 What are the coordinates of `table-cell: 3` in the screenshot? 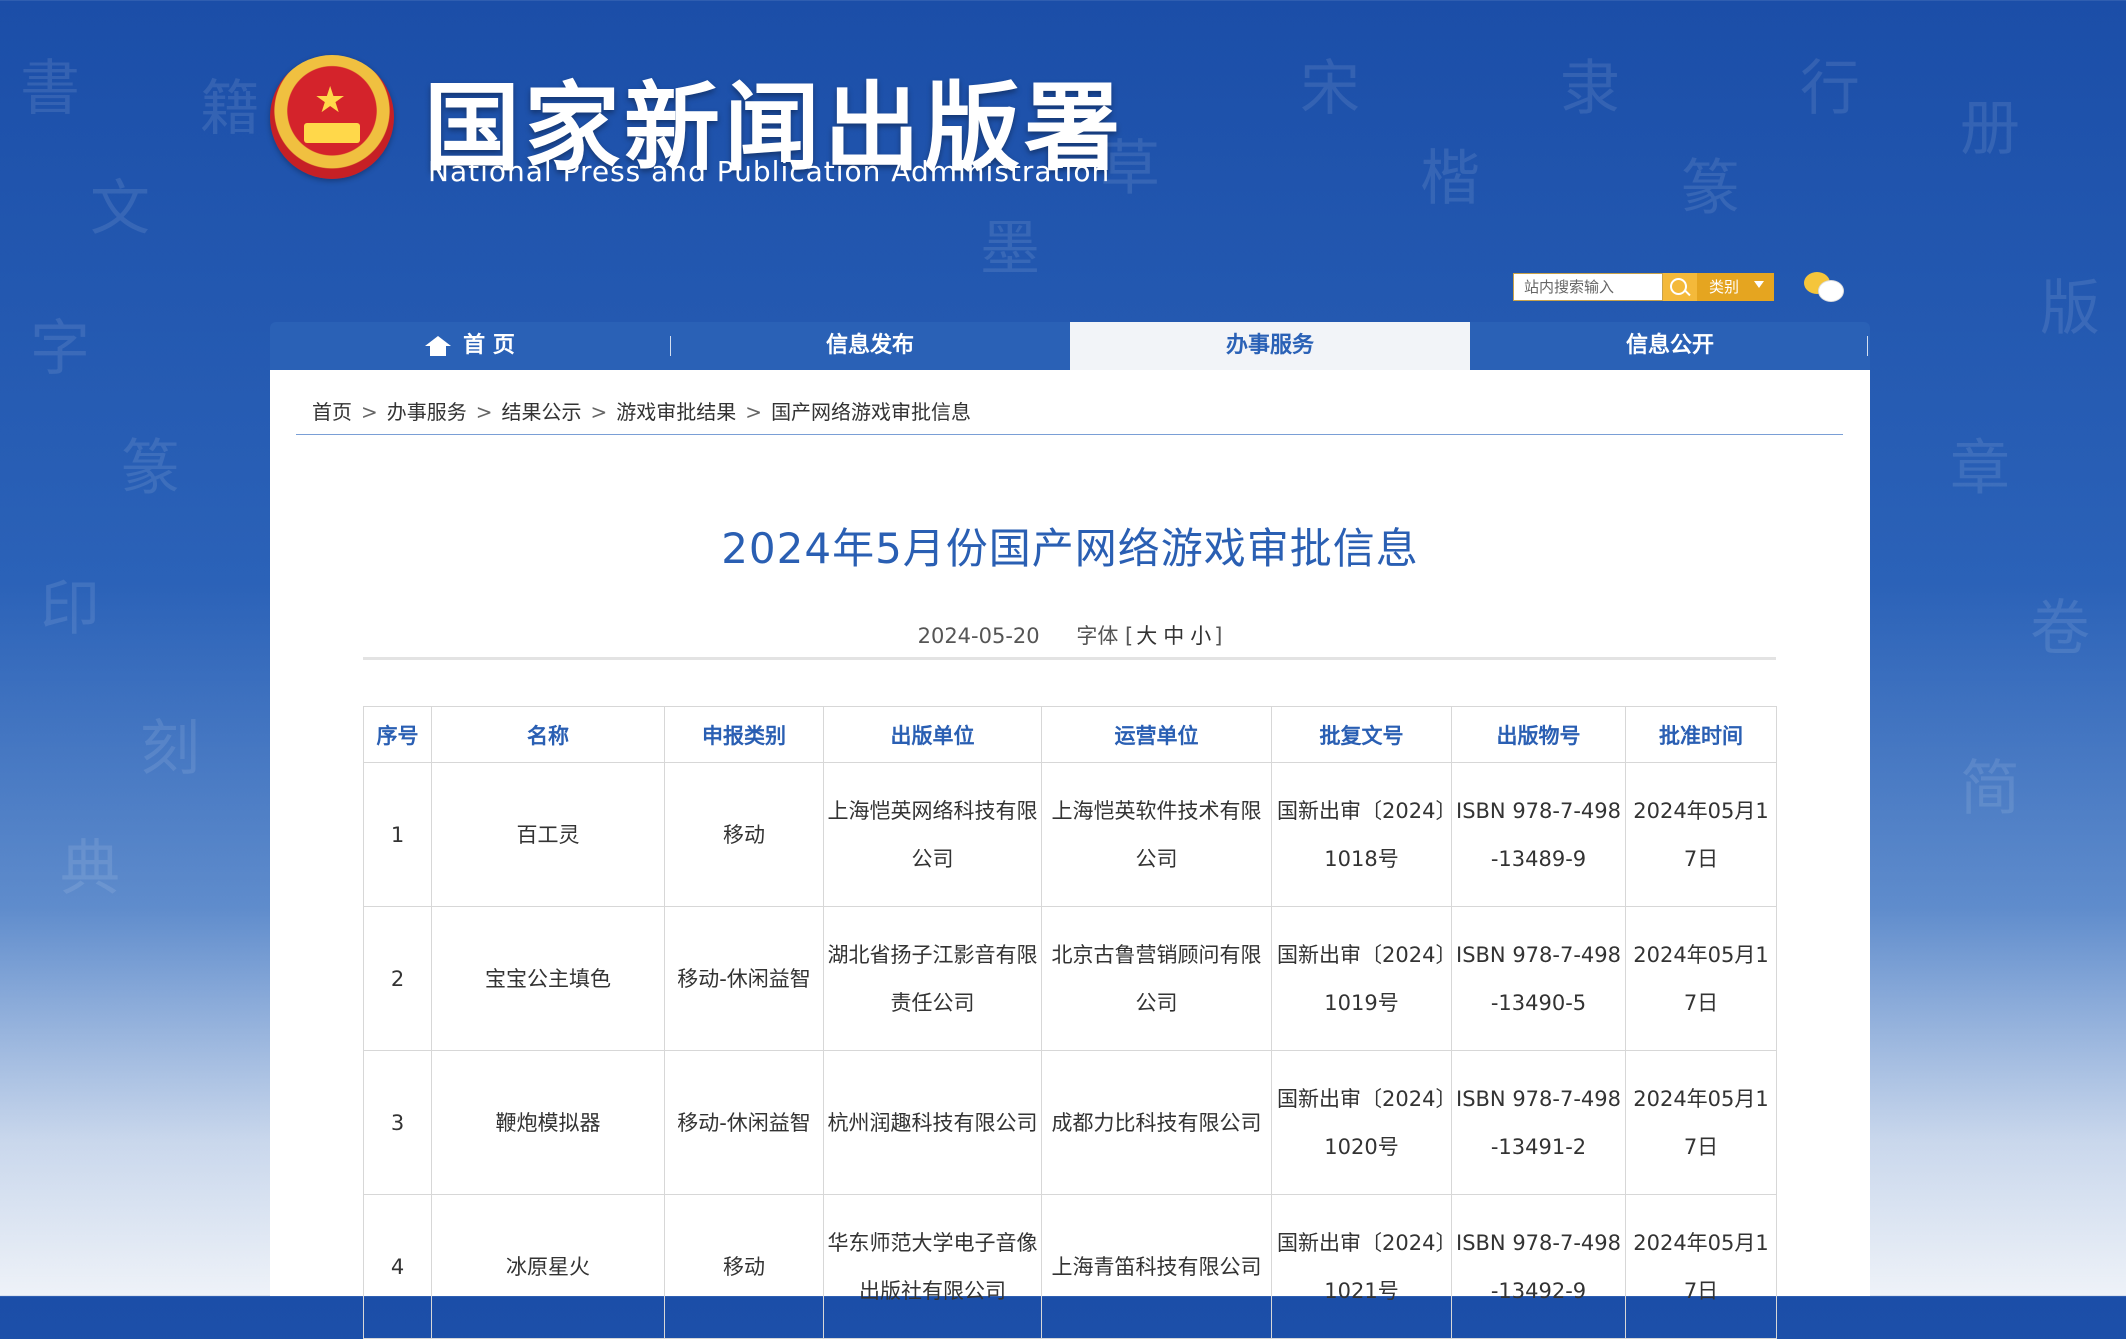 It's located at (397, 1122).